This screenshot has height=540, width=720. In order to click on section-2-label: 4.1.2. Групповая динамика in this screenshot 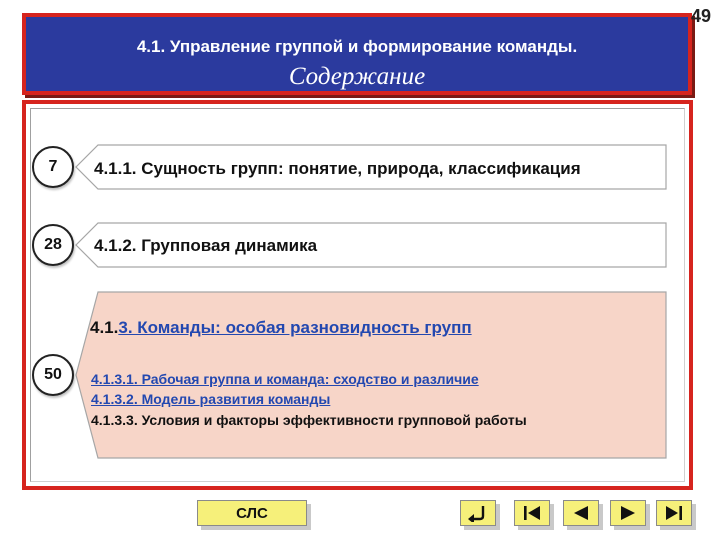, I will do `click(205, 246)`.